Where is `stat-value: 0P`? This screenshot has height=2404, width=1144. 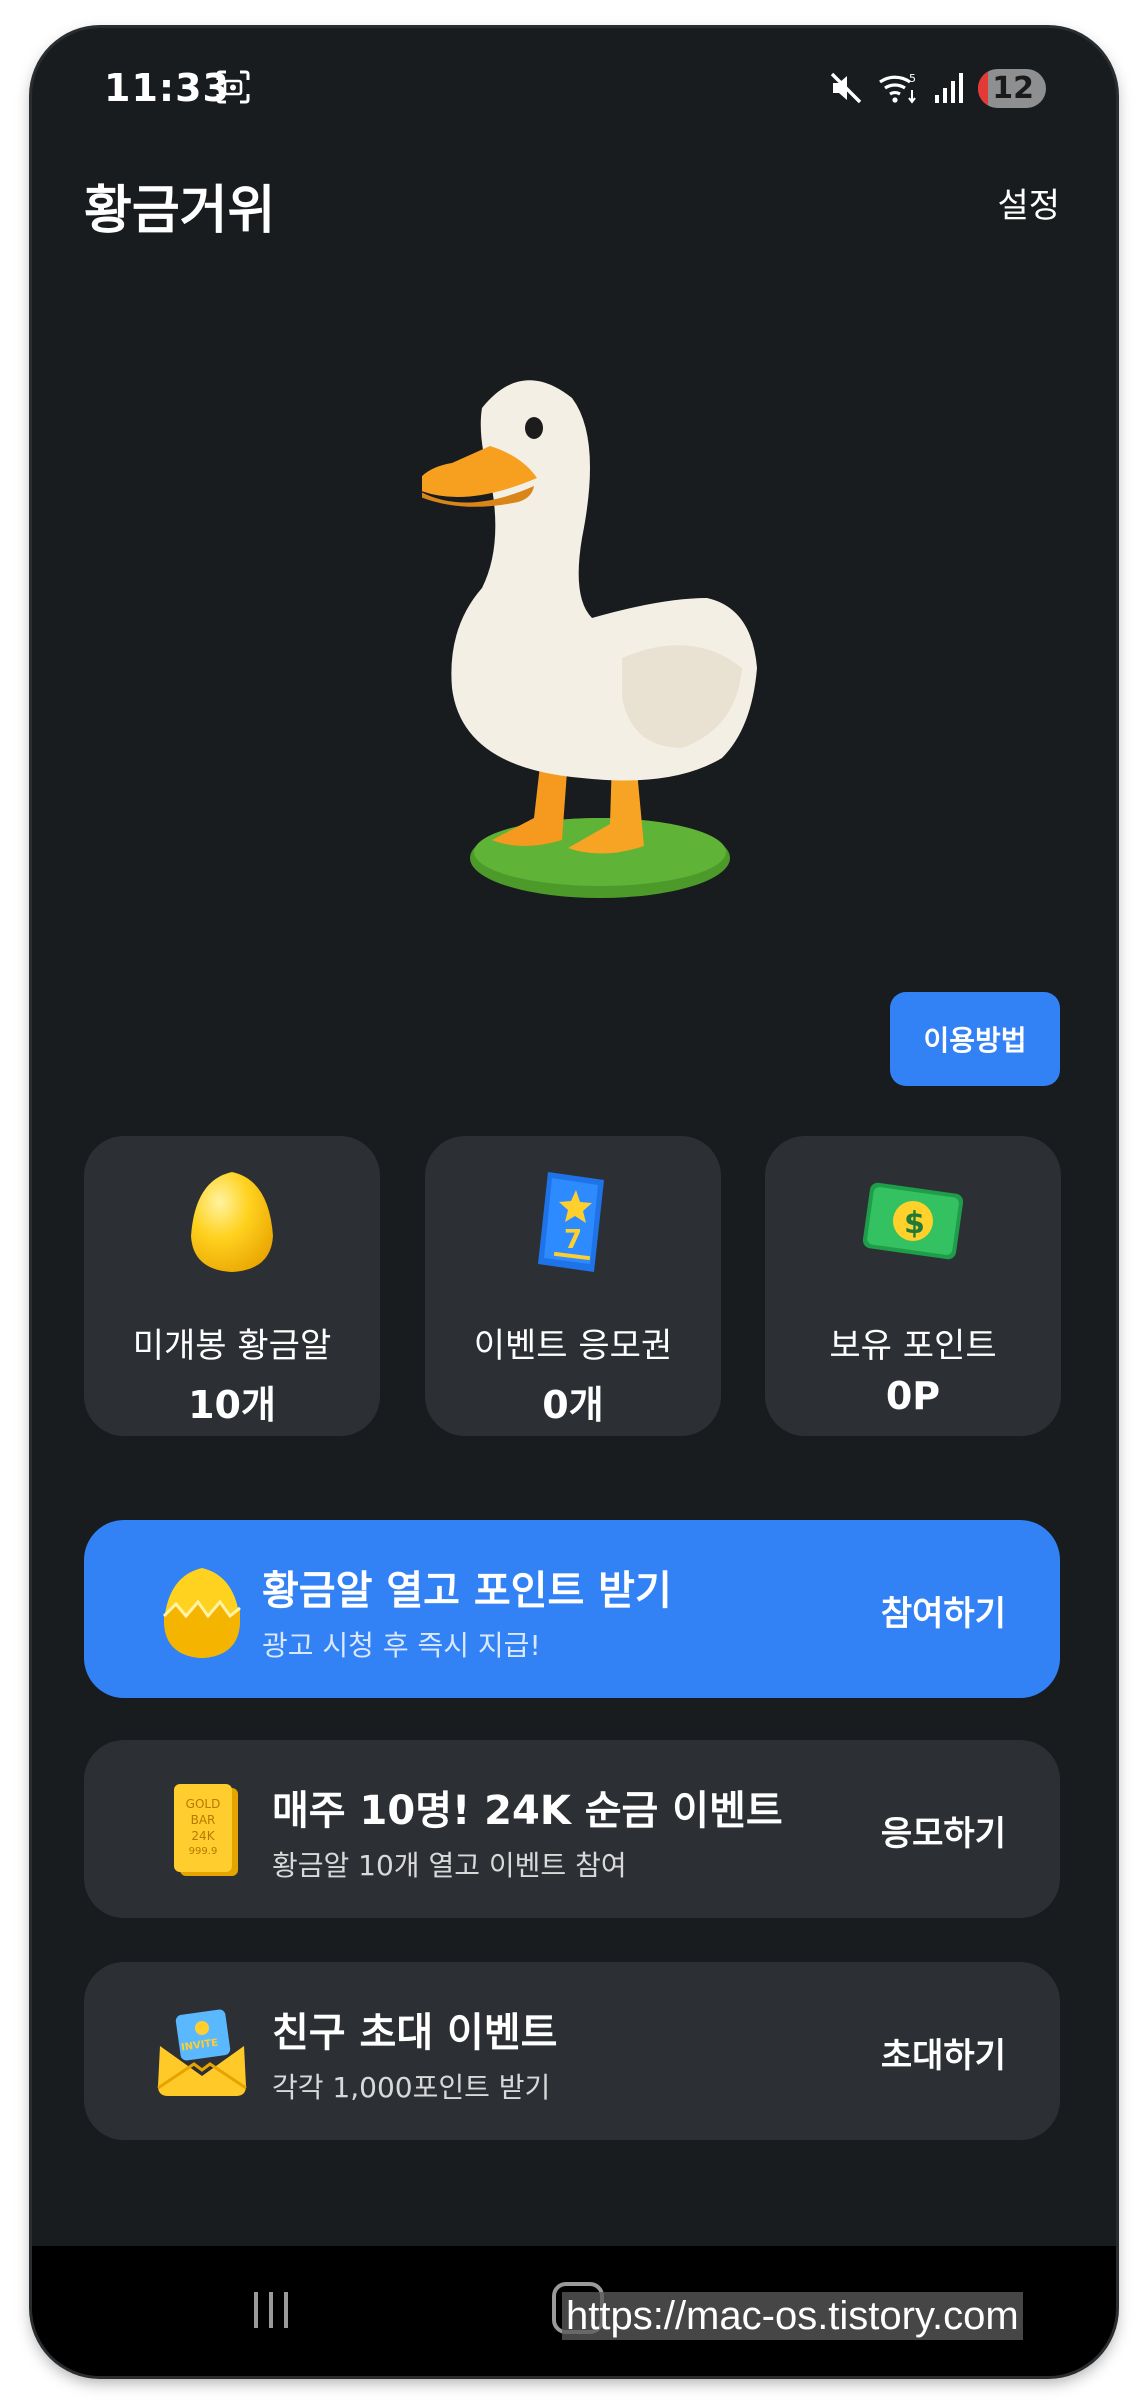 stat-value: 0P is located at coordinates (913, 1396).